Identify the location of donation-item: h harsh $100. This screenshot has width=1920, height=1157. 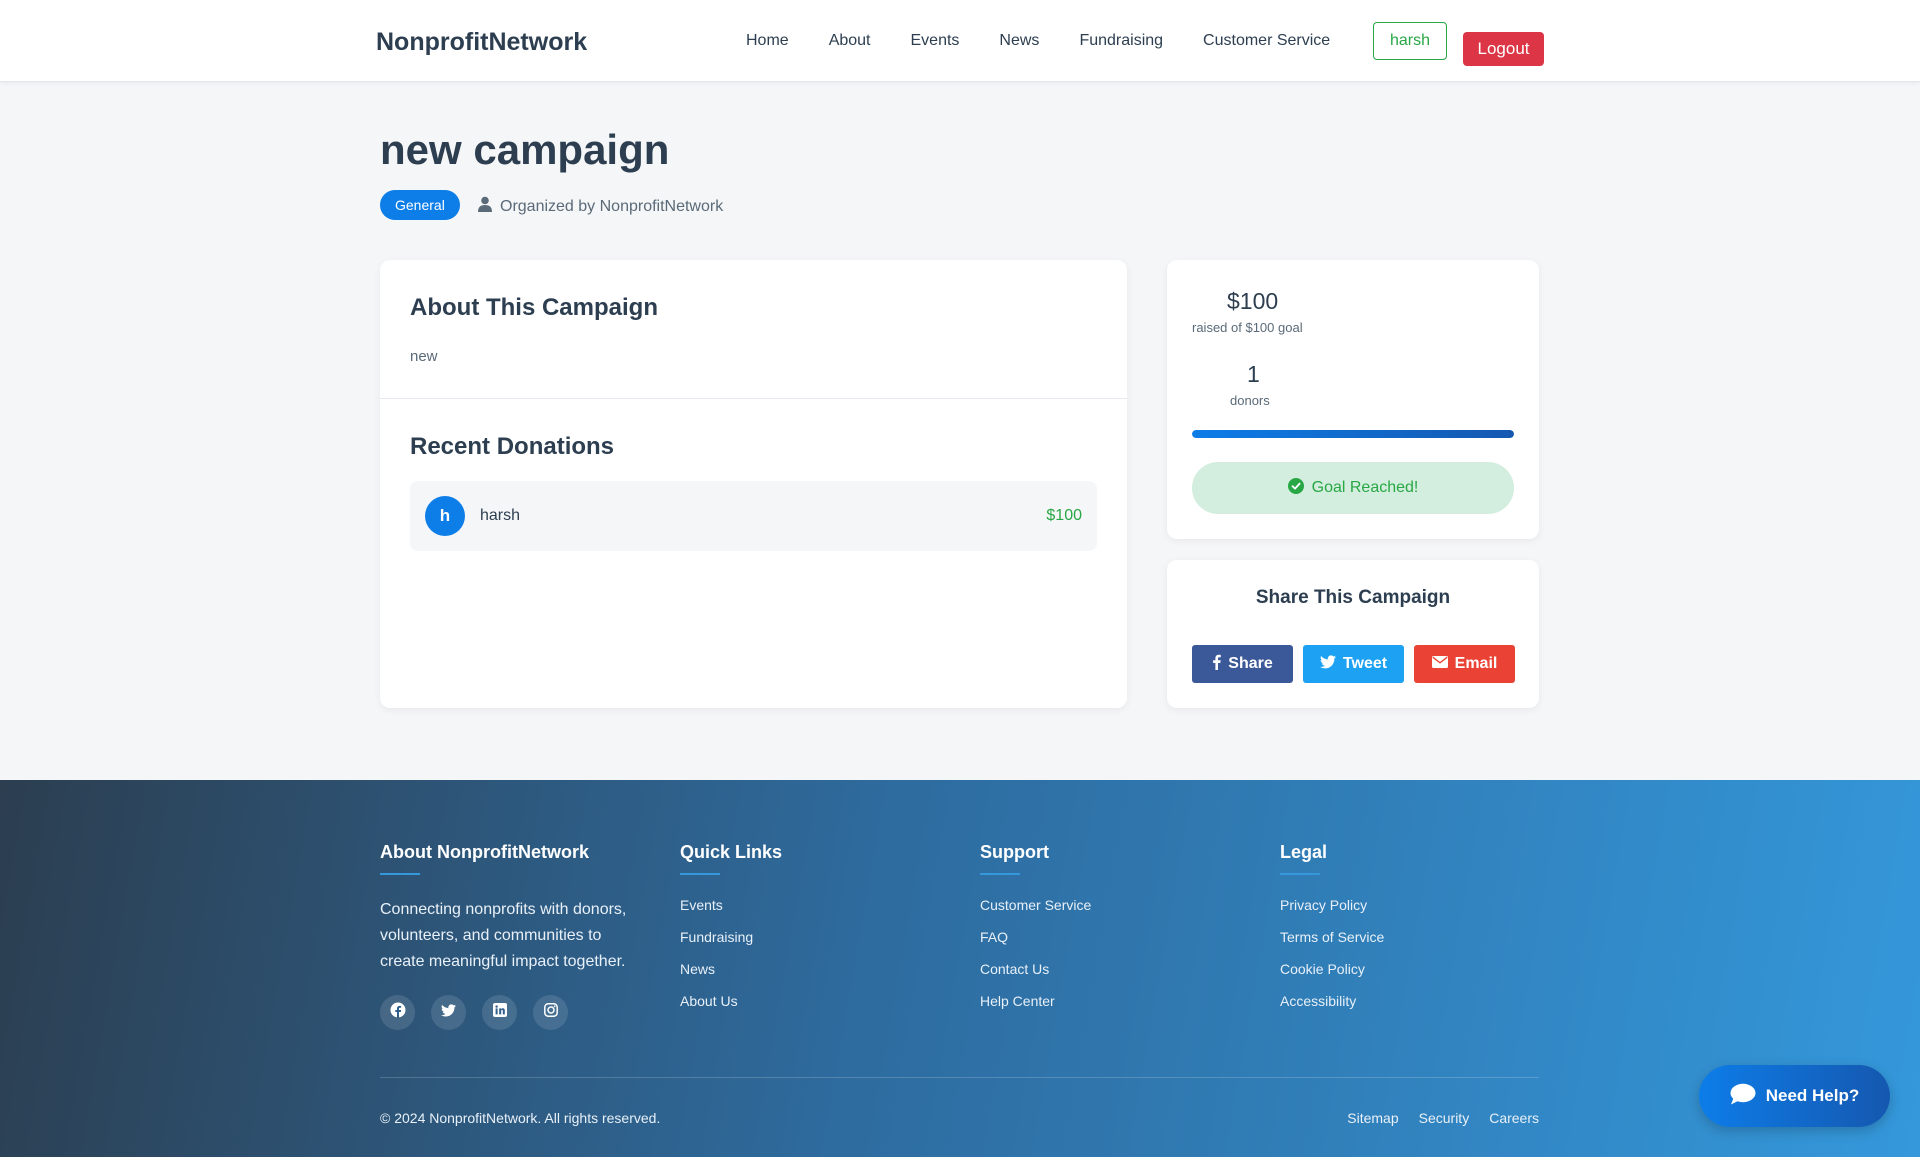
(753, 516).